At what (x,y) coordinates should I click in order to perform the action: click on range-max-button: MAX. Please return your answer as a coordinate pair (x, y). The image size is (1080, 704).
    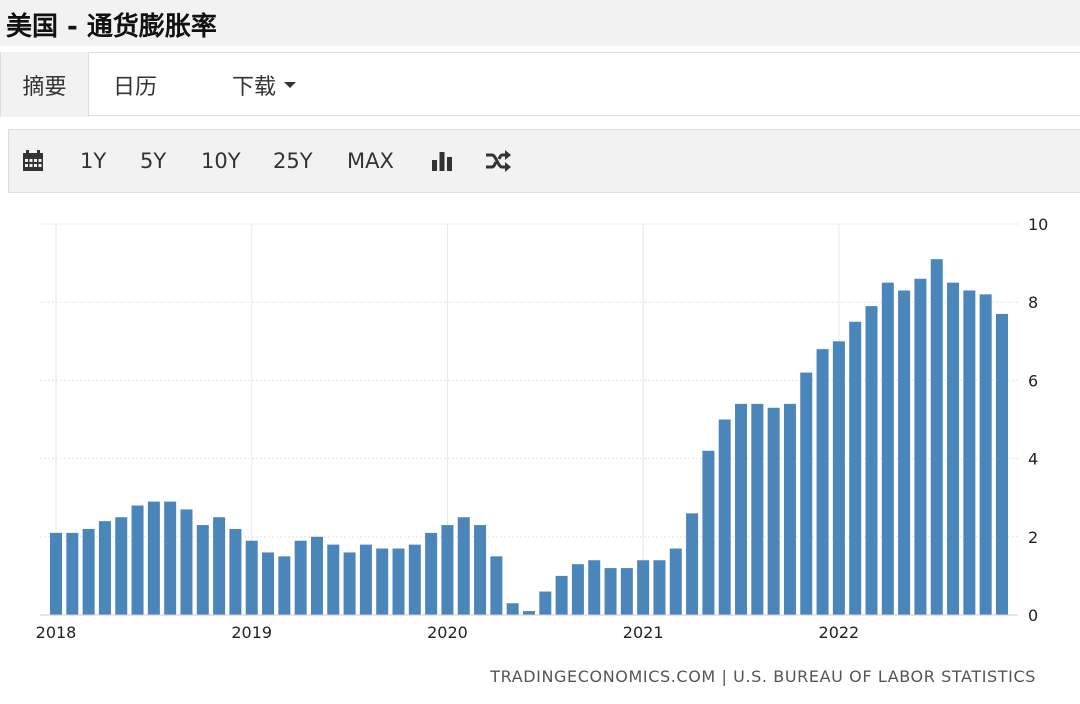
    Looking at the image, I should click on (370, 161).